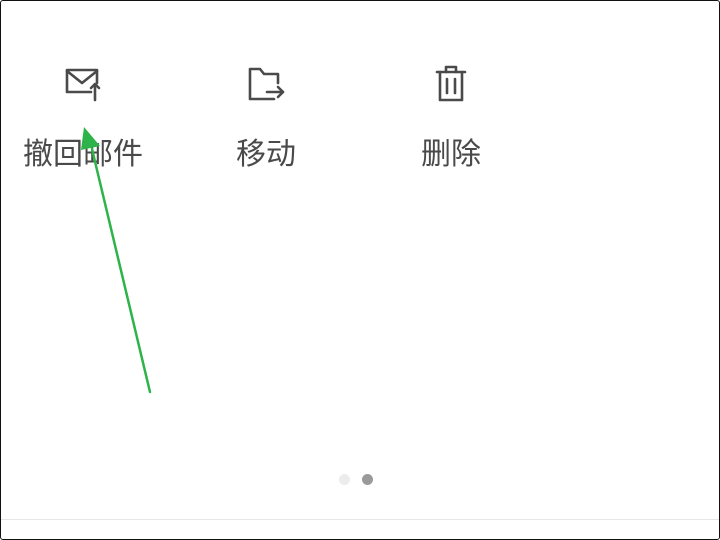 This screenshot has height=540, width=720. Describe the element at coordinates (451, 126) in the screenshot. I see `delete-button: 删除` at that location.